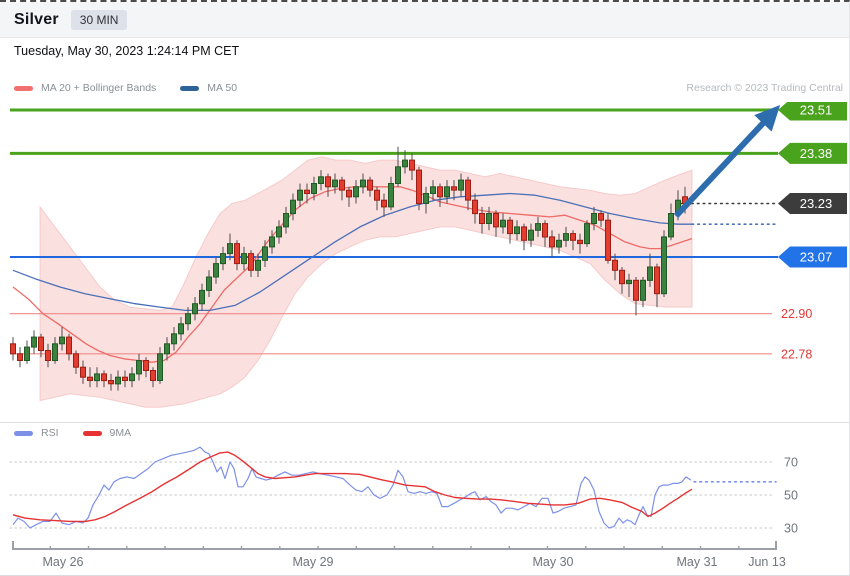 This screenshot has height=576, width=850. What do you see at coordinates (399, 555) in the screenshot?
I see `x-axis: May 26 May 29 May 30 May 31 Jun 13` at bounding box center [399, 555].